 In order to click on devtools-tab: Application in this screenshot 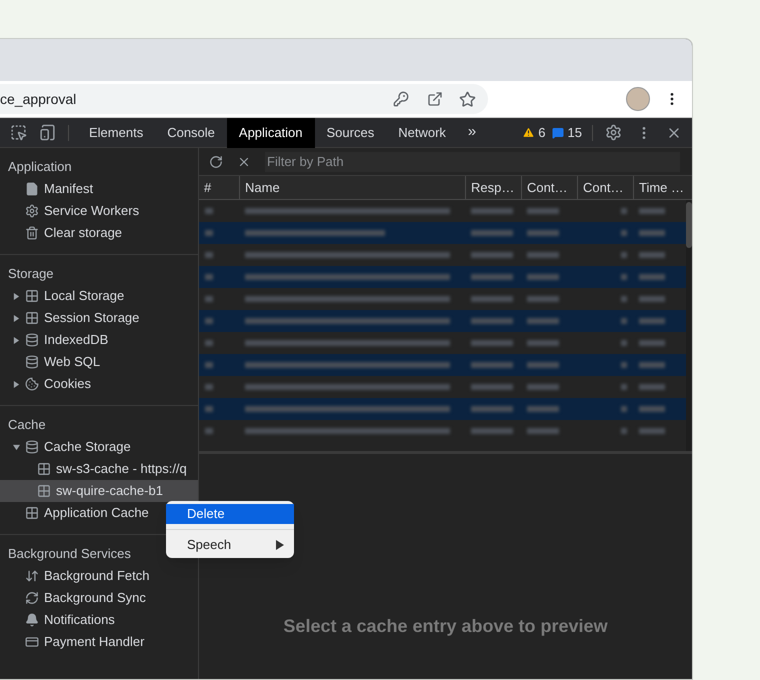, I will do `click(270, 133)`.